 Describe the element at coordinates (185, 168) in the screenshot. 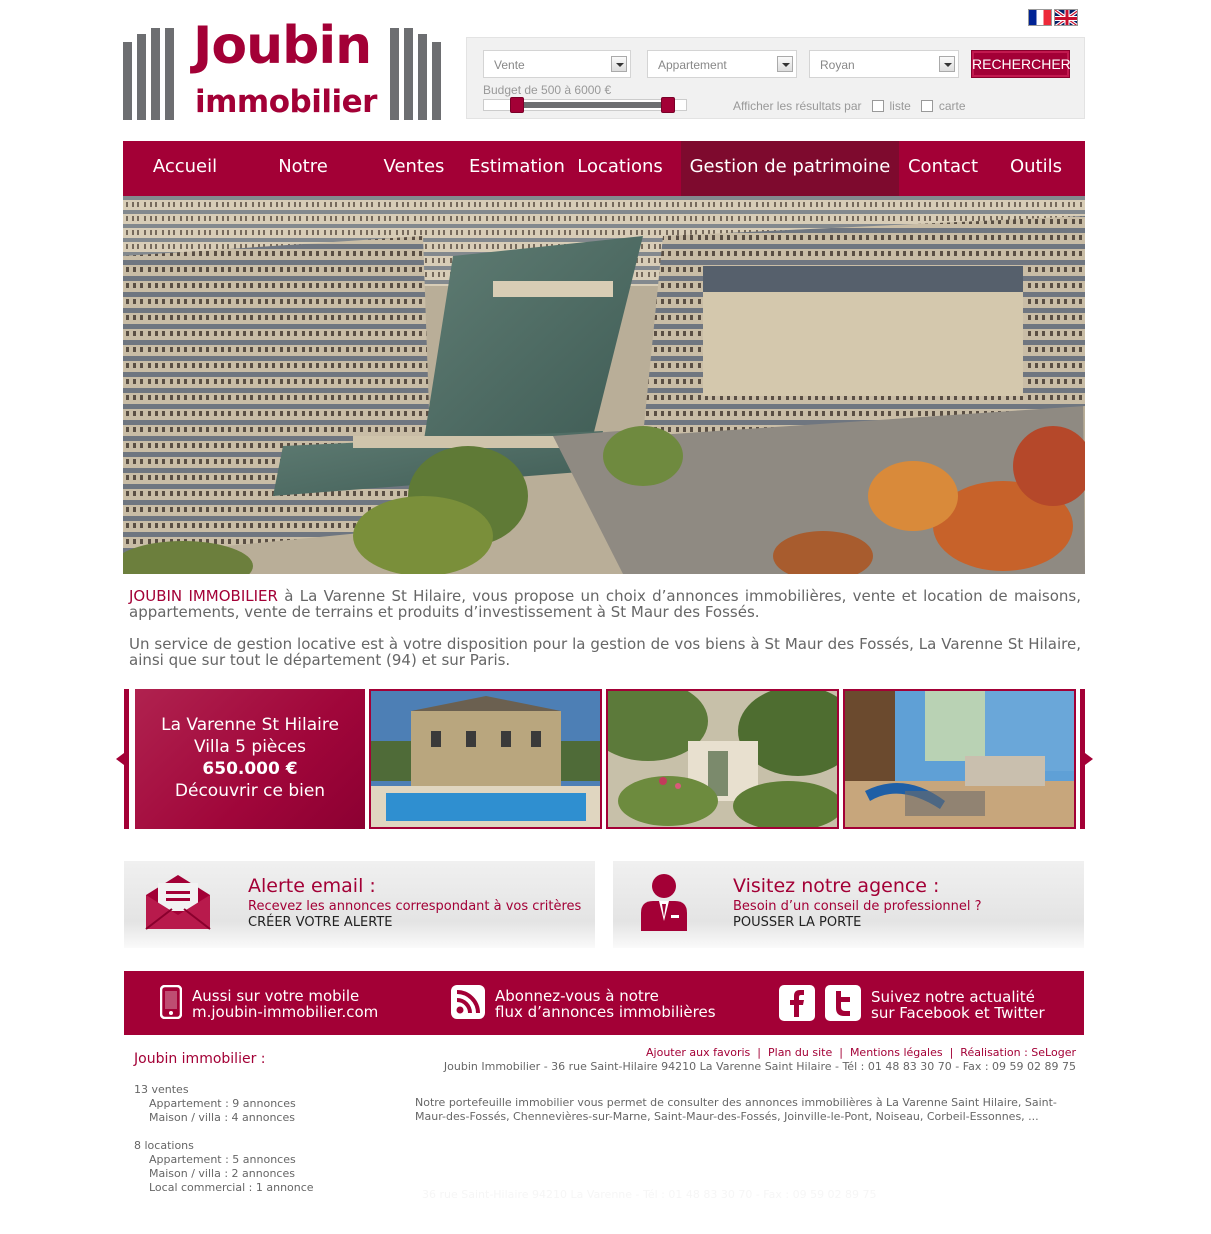

I see `nav-item-accueil: Accueil` at that location.